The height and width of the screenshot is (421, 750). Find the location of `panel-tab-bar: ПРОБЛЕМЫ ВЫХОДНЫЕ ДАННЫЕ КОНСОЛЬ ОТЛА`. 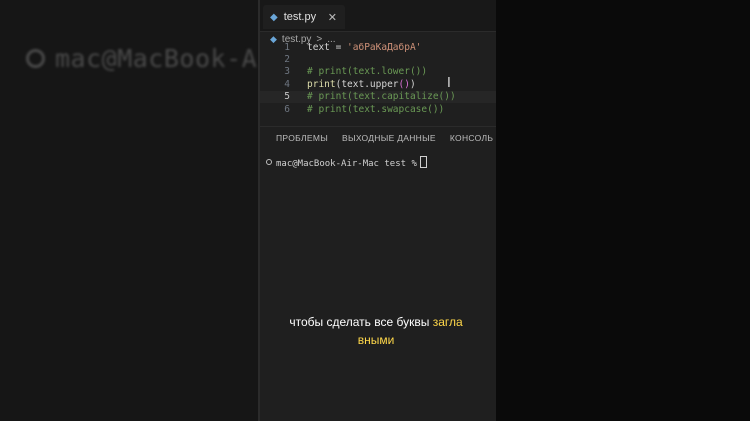

panel-tab-bar: ПРОБЛЕМЫ ВЫХОДНЫЕ ДАННЫЕ КОНСОЛЬ ОТЛА is located at coordinates (378, 137).